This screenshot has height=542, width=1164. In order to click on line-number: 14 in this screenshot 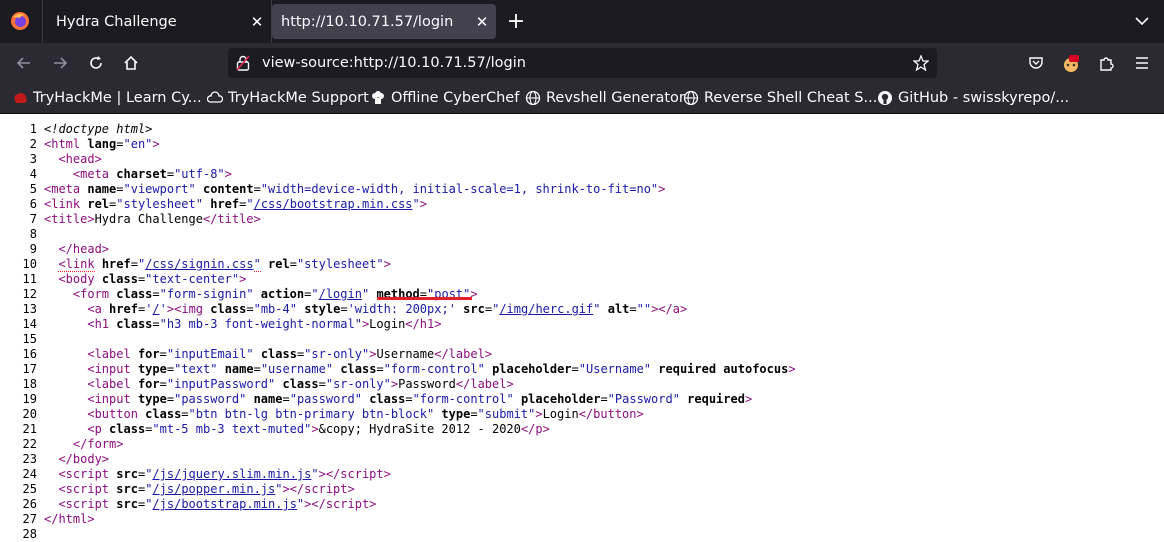, I will do `click(29, 324)`.